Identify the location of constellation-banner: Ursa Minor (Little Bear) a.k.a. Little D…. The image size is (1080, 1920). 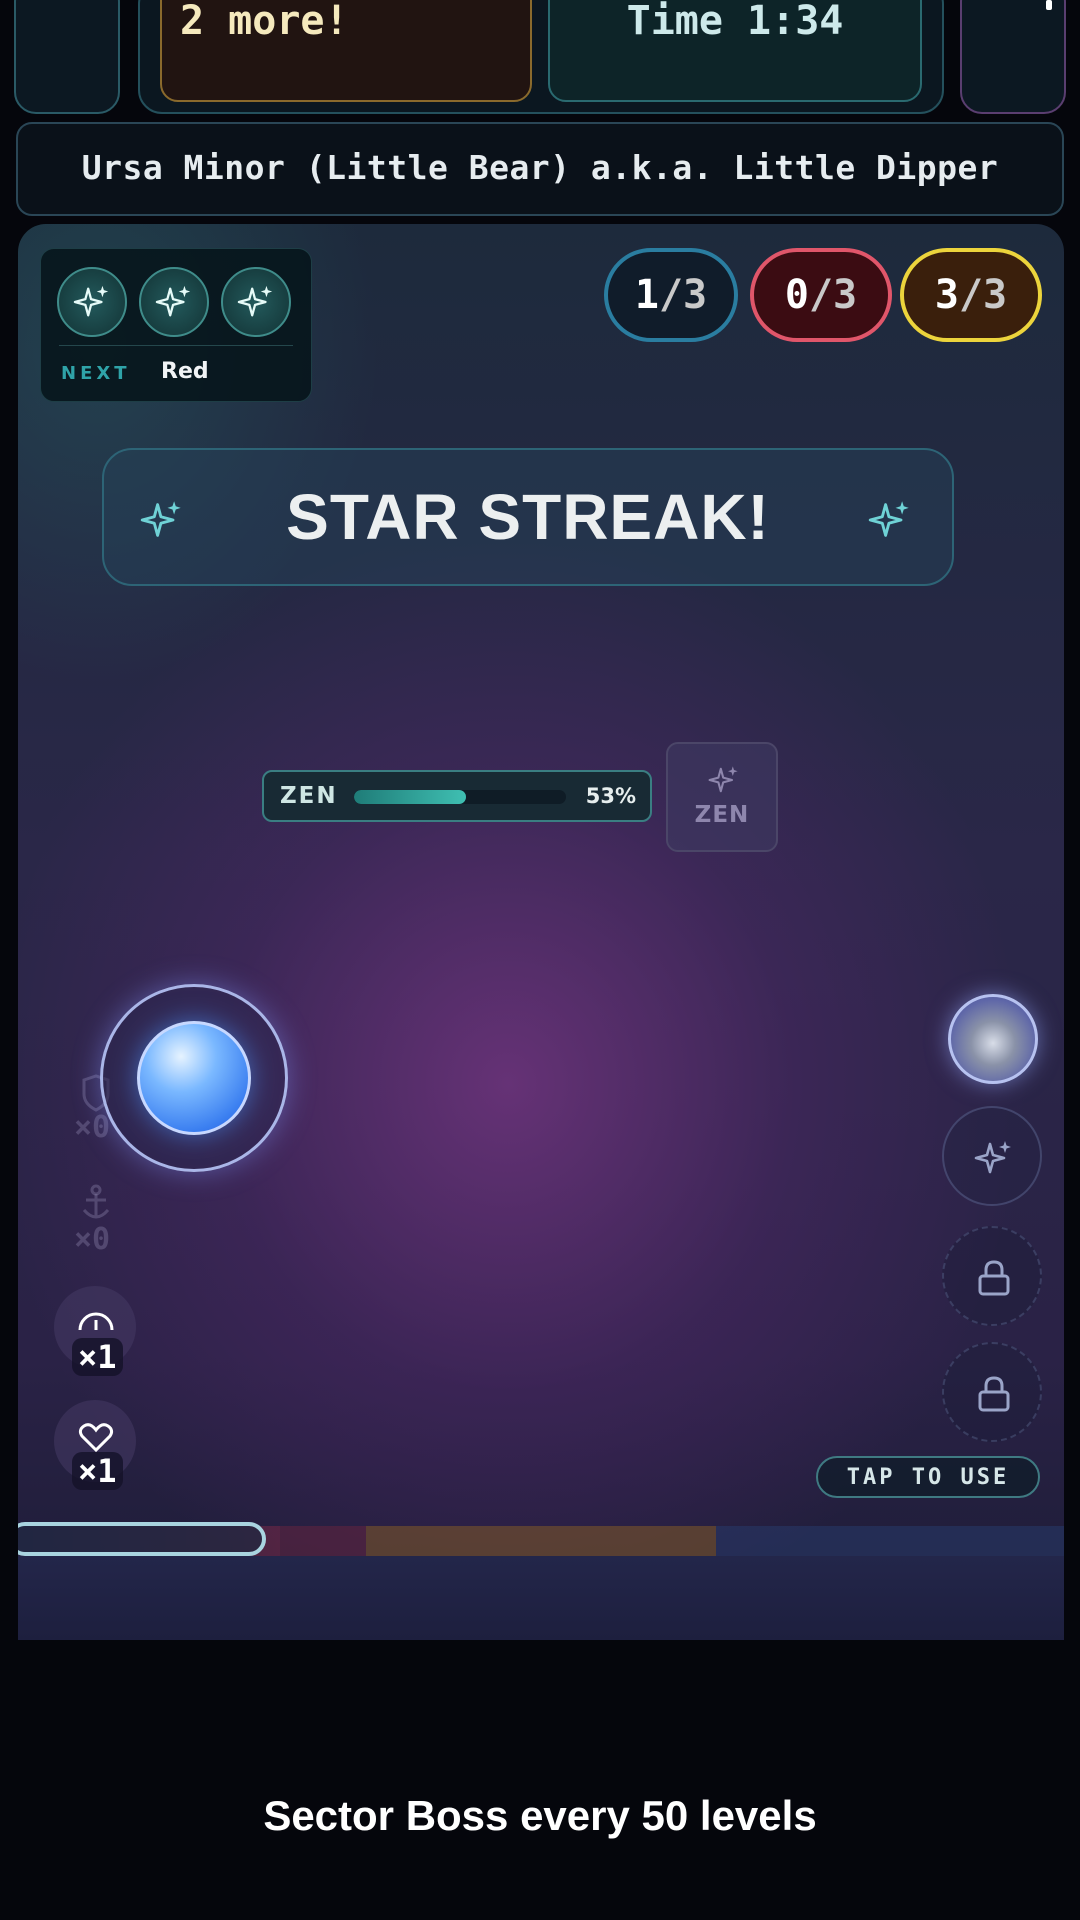
(540, 169).